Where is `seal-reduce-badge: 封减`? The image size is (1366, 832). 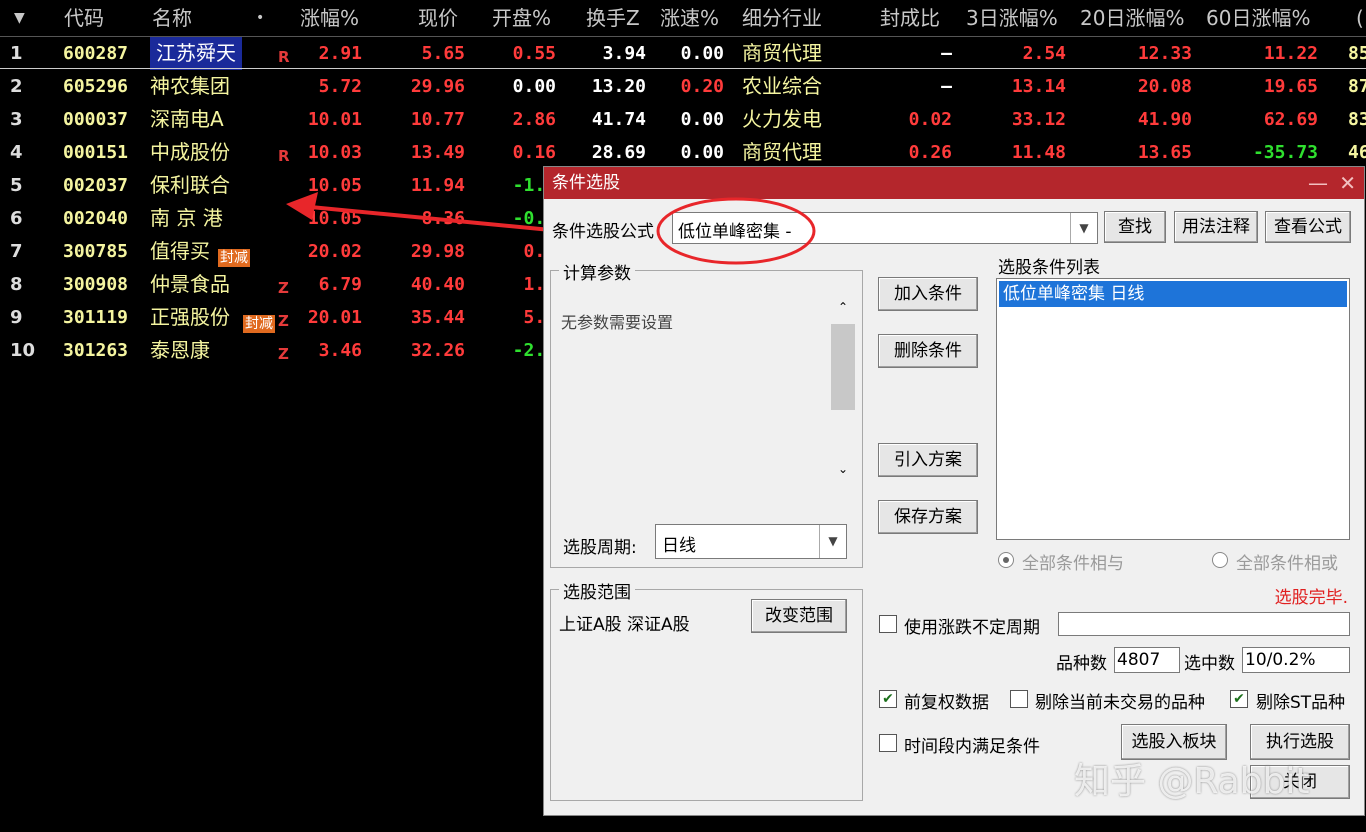 seal-reduce-badge: 封减 is located at coordinates (234, 258).